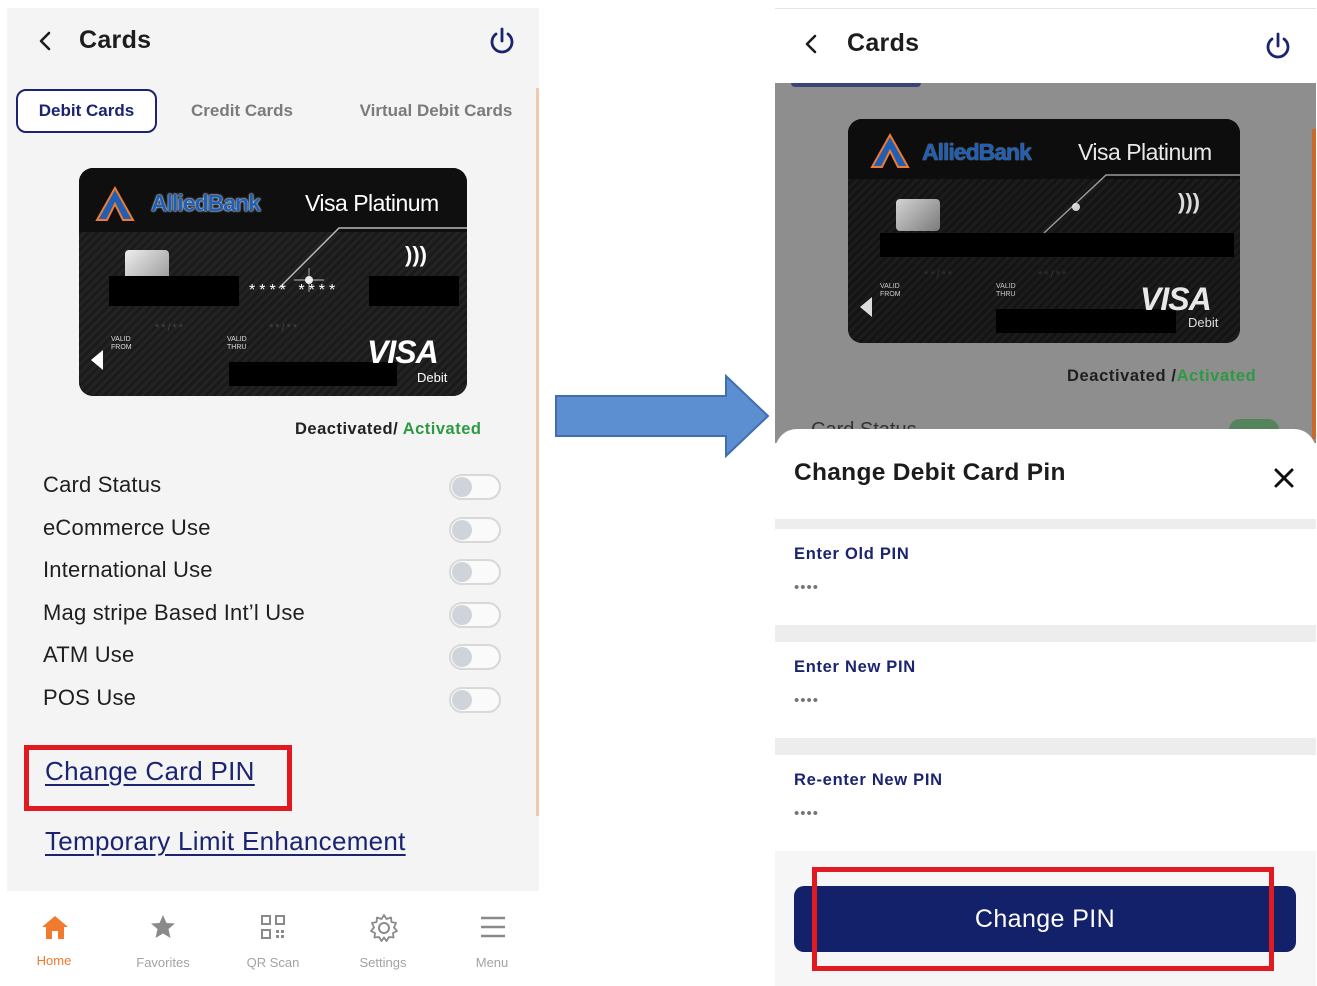 This screenshot has height=986, width=1317. What do you see at coordinates (1045, 803) in the screenshot?
I see `reenter-pin-field: Re-enter New PIN` at bounding box center [1045, 803].